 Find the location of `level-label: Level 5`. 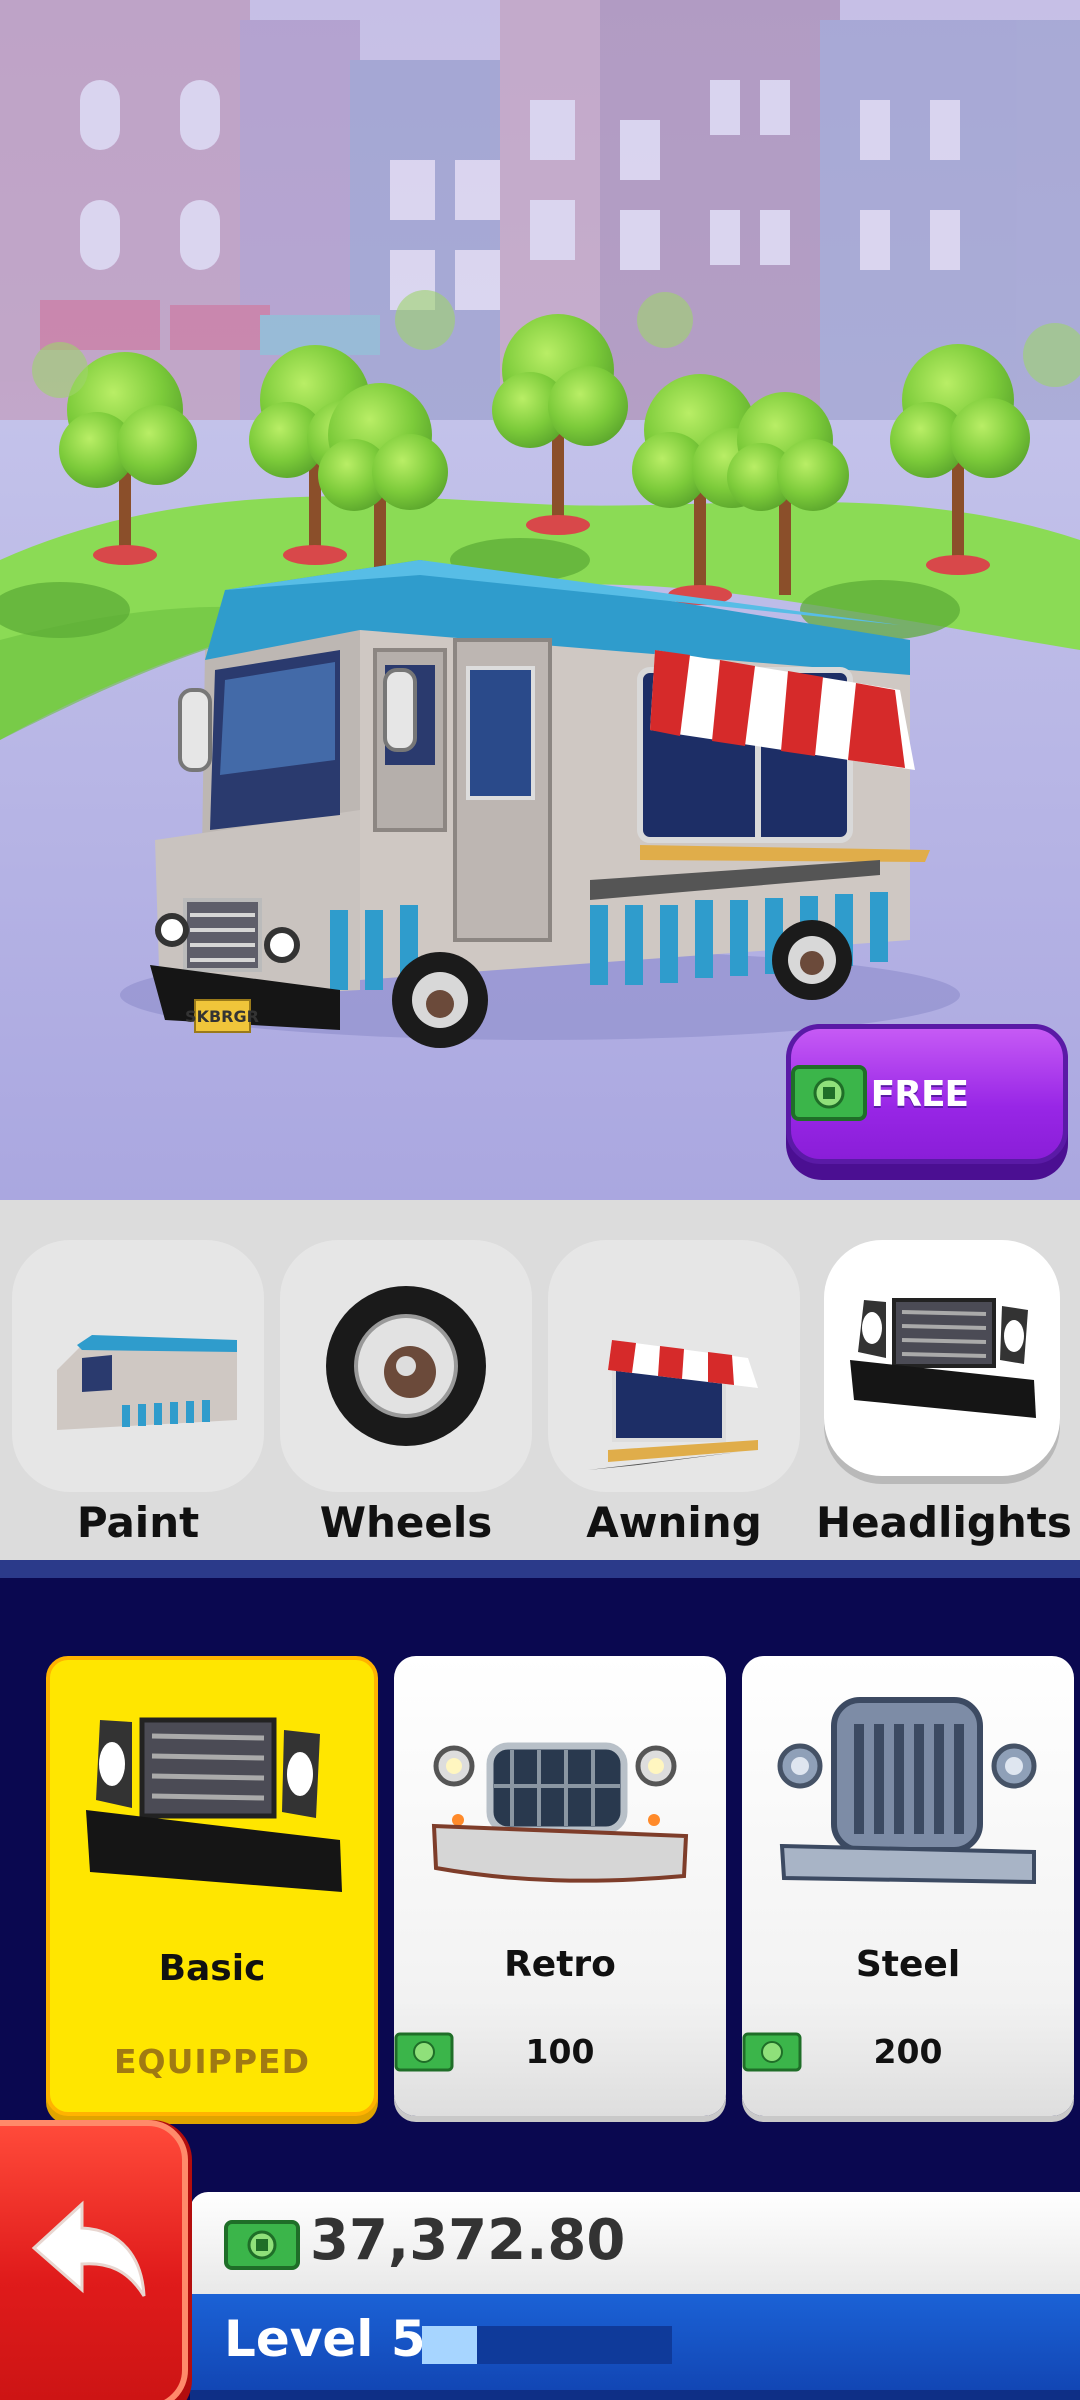

level-label: Level 5 is located at coordinates (325, 2339).